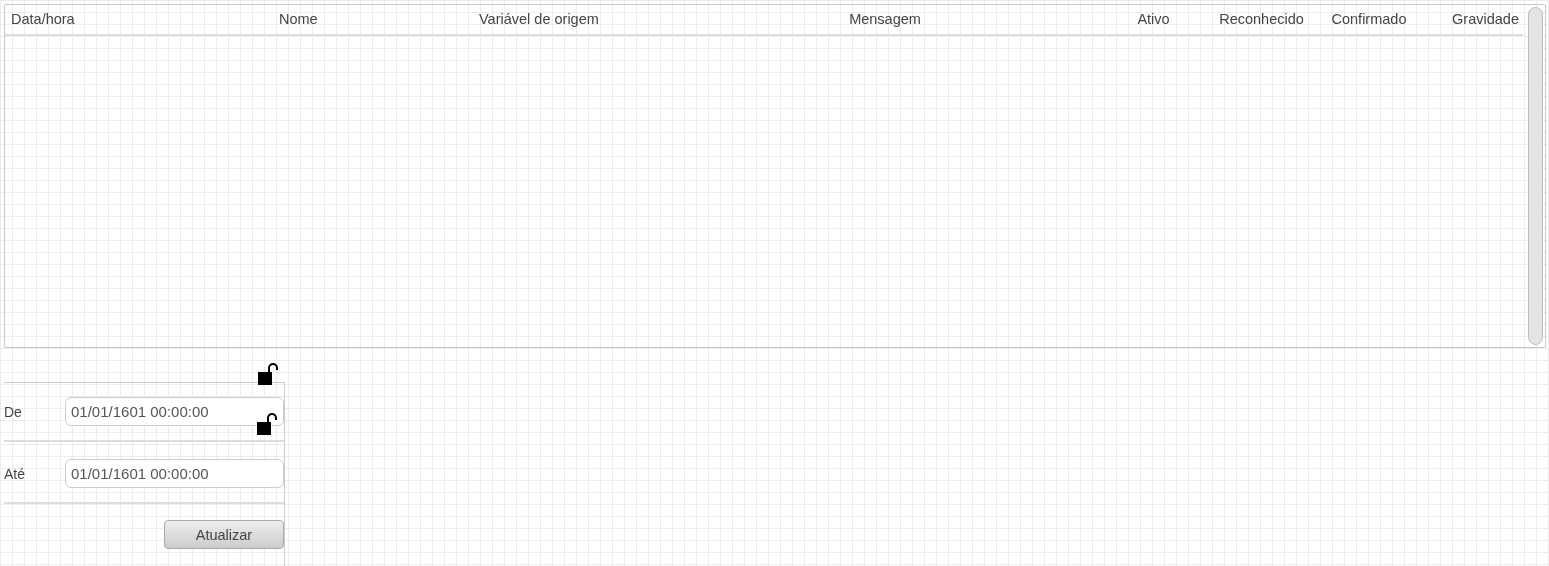 This screenshot has width=1549, height=566. I want to click on column-header: Data/hora, so click(139, 19).